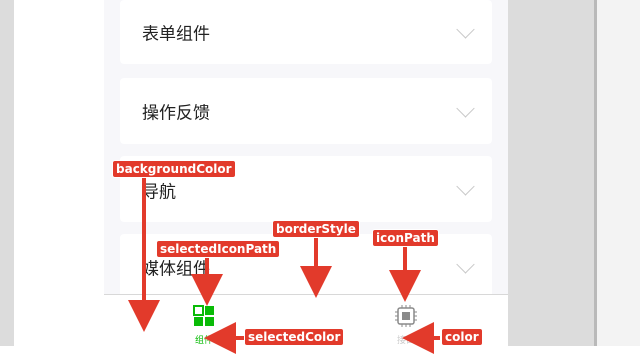 The height and width of the screenshot is (364, 640). Describe the element at coordinates (551, 173) in the screenshot. I see `outer-background-right` at that location.